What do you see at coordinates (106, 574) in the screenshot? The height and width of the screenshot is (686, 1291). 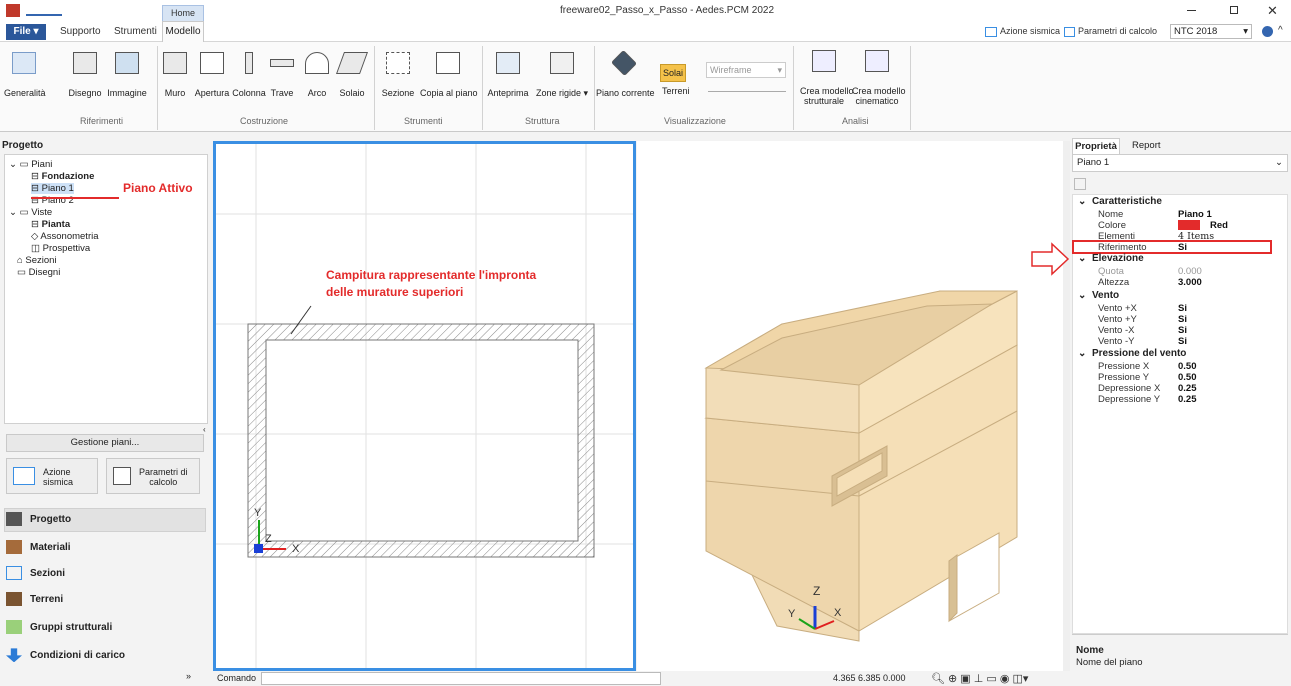 I see `nav-sezioni: Sezioni` at bounding box center [106, 574].